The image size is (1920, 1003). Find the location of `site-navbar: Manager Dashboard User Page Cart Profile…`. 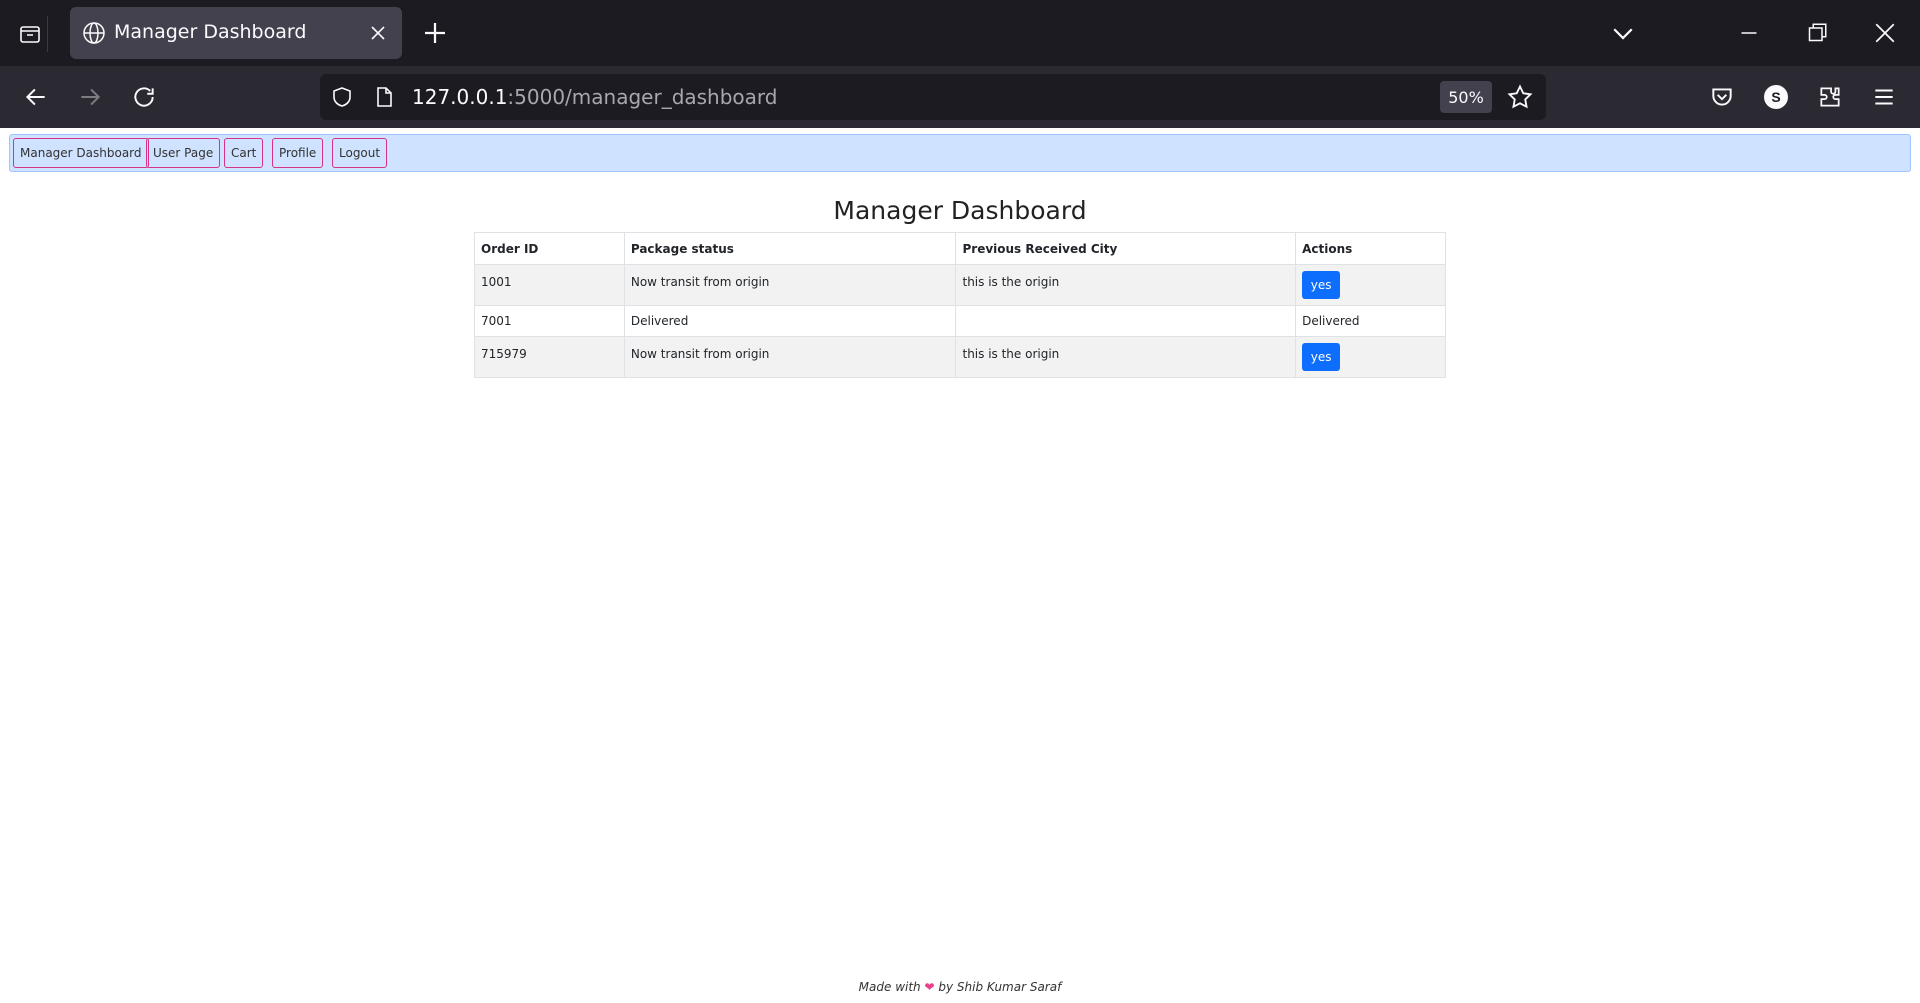

site-navbar: Manager Dashboard User Page Cart Profile… is located at coordinates (960, 153).